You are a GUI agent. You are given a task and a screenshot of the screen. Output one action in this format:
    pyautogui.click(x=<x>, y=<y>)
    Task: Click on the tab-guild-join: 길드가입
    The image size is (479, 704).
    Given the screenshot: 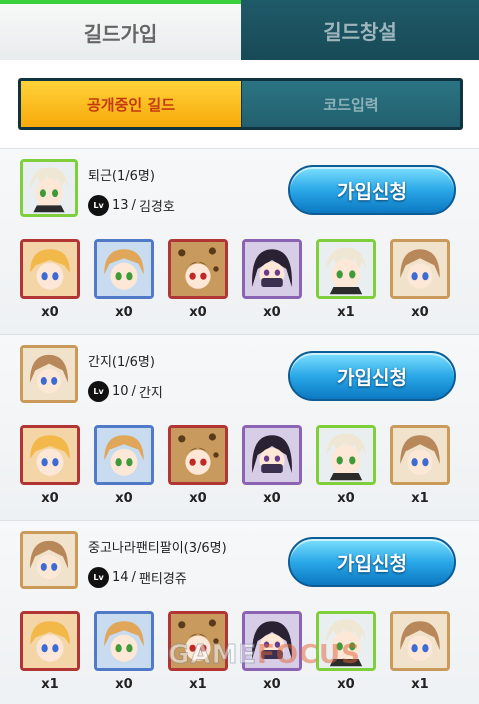 What is the action you would take?
    pyautogui.click(x=120, y=30)
    